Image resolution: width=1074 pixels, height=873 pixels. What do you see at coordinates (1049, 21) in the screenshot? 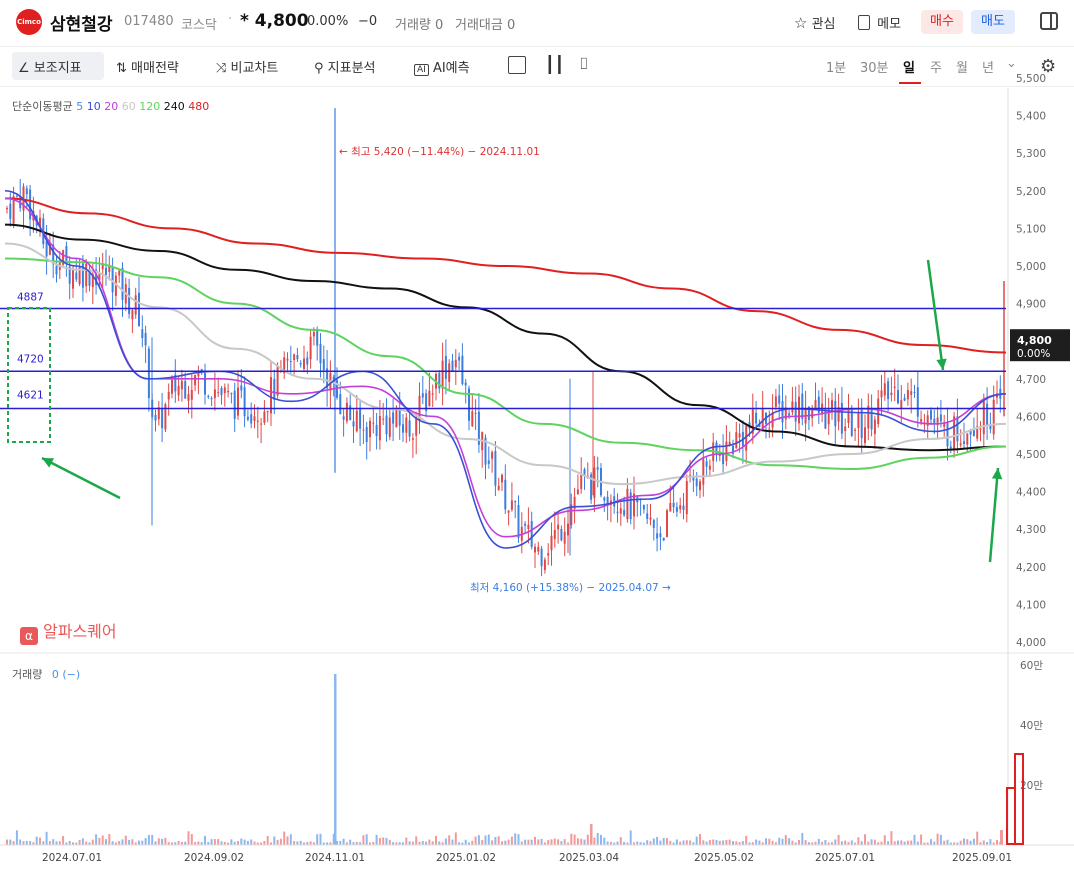
I see `side-panel-icon` at bounding box center [1049, 21].